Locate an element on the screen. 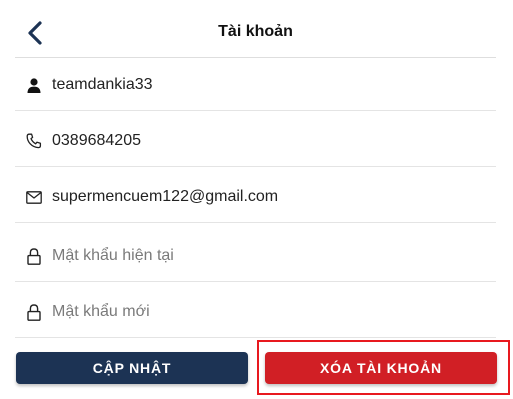  phone-value: 0389684205 is located at coordinates (96, 140).